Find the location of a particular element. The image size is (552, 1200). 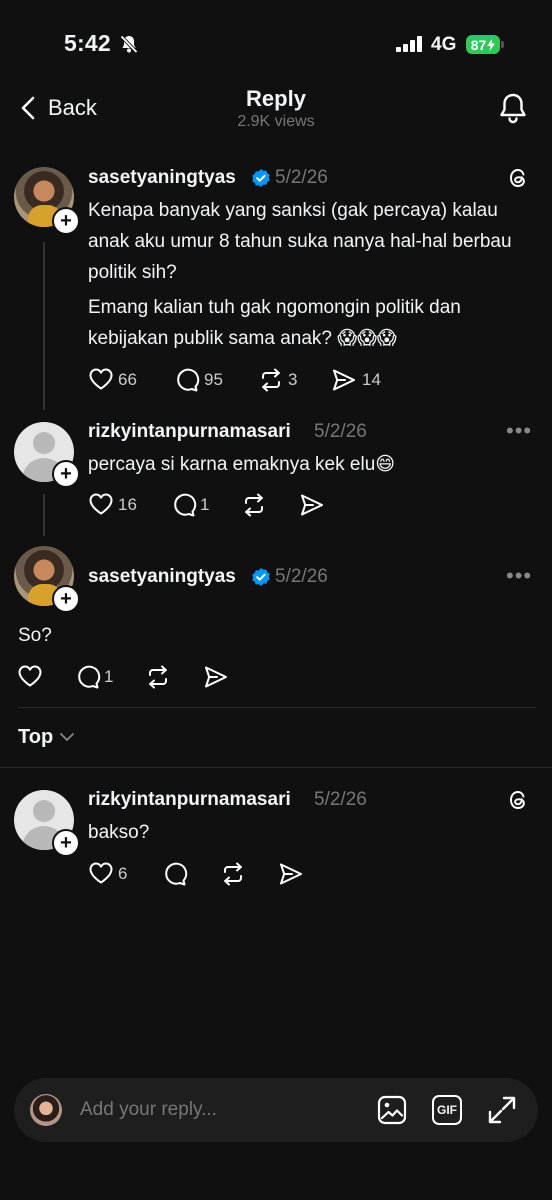

post-text: percaya si karna emaknya kek elu😄 is located at coordinates (242, 464).